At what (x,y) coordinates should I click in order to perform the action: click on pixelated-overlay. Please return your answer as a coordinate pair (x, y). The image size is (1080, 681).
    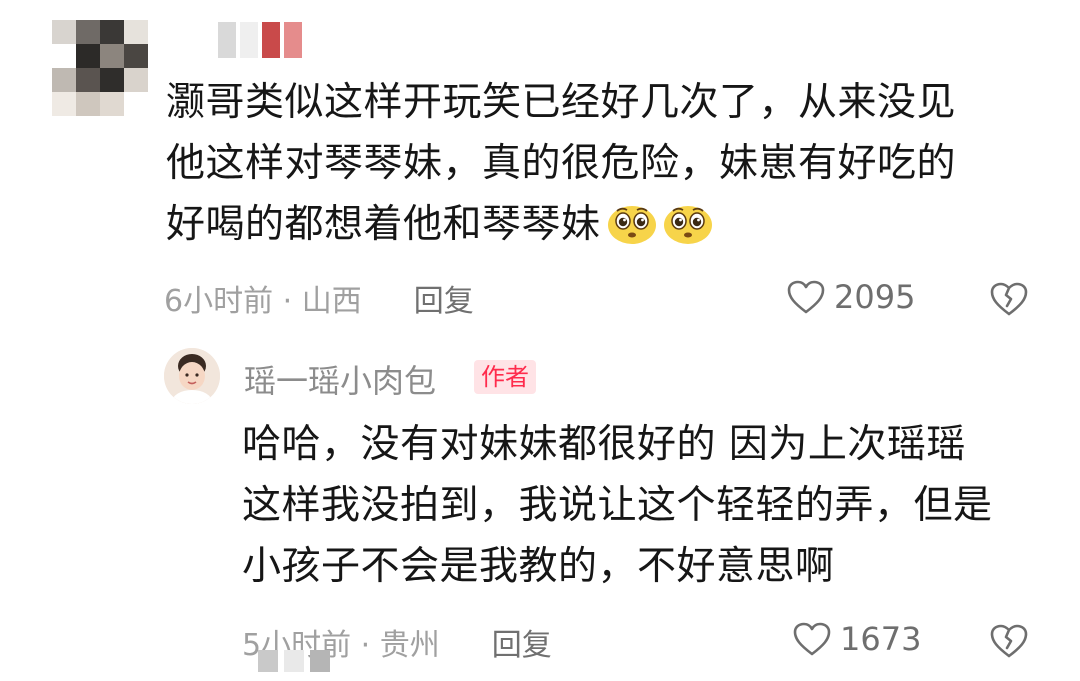
    Looking at the image, I should click on (294, 661).